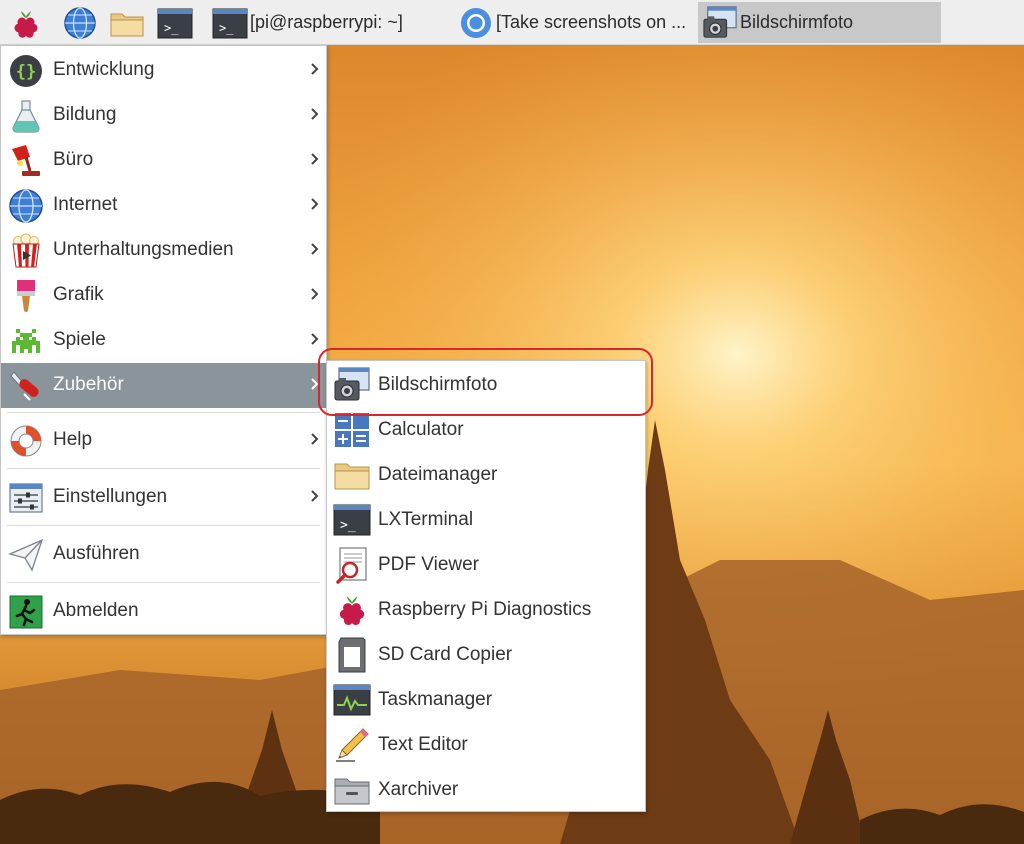 The width and height of the screenshot is (1024, 844). I want to click on menu-item-einstellungen: Einstellungen, so click(163, 497).